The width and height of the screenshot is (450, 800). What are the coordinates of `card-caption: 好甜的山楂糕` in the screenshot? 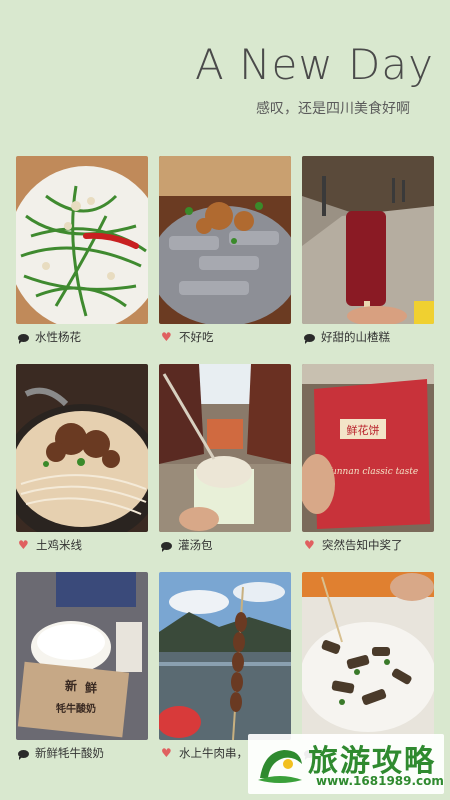 It's located at (355, 337).